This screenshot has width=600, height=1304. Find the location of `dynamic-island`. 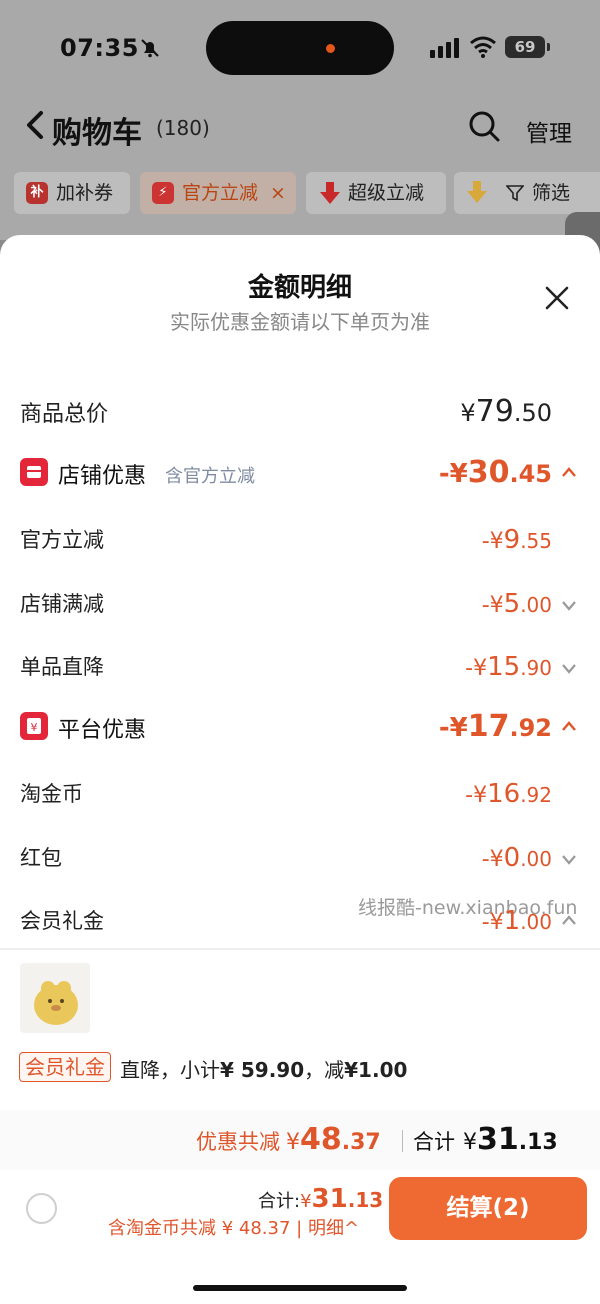

dynamic-island is located at coordinates (300, 48).